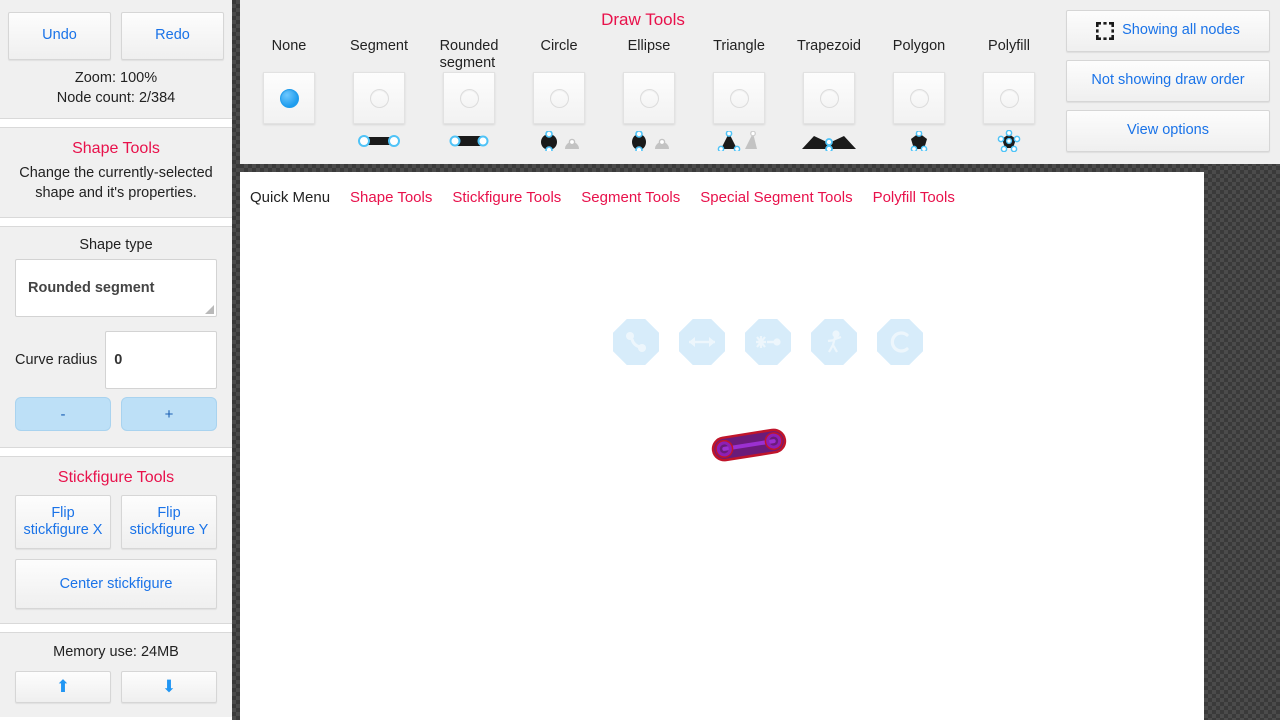 This screenshot has height=720, width=1280. I want to click on draw-tools-title: Draw Tools, so click(643, 19).